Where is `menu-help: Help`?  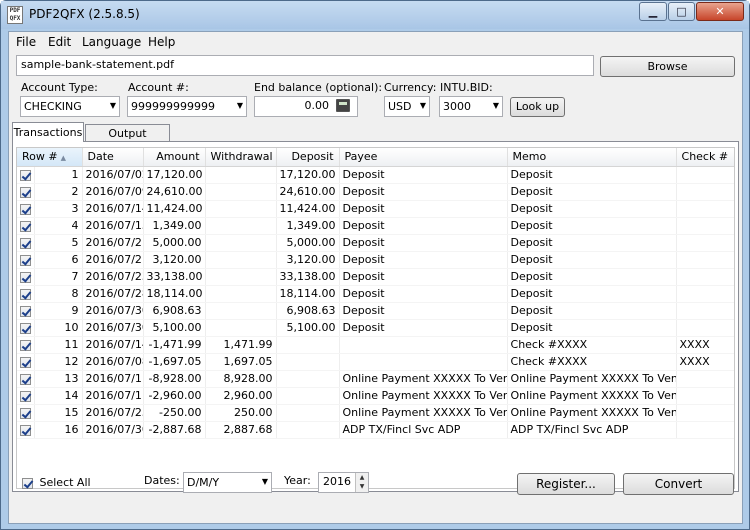 menu-help: Help is located at coordinates (161, 42).